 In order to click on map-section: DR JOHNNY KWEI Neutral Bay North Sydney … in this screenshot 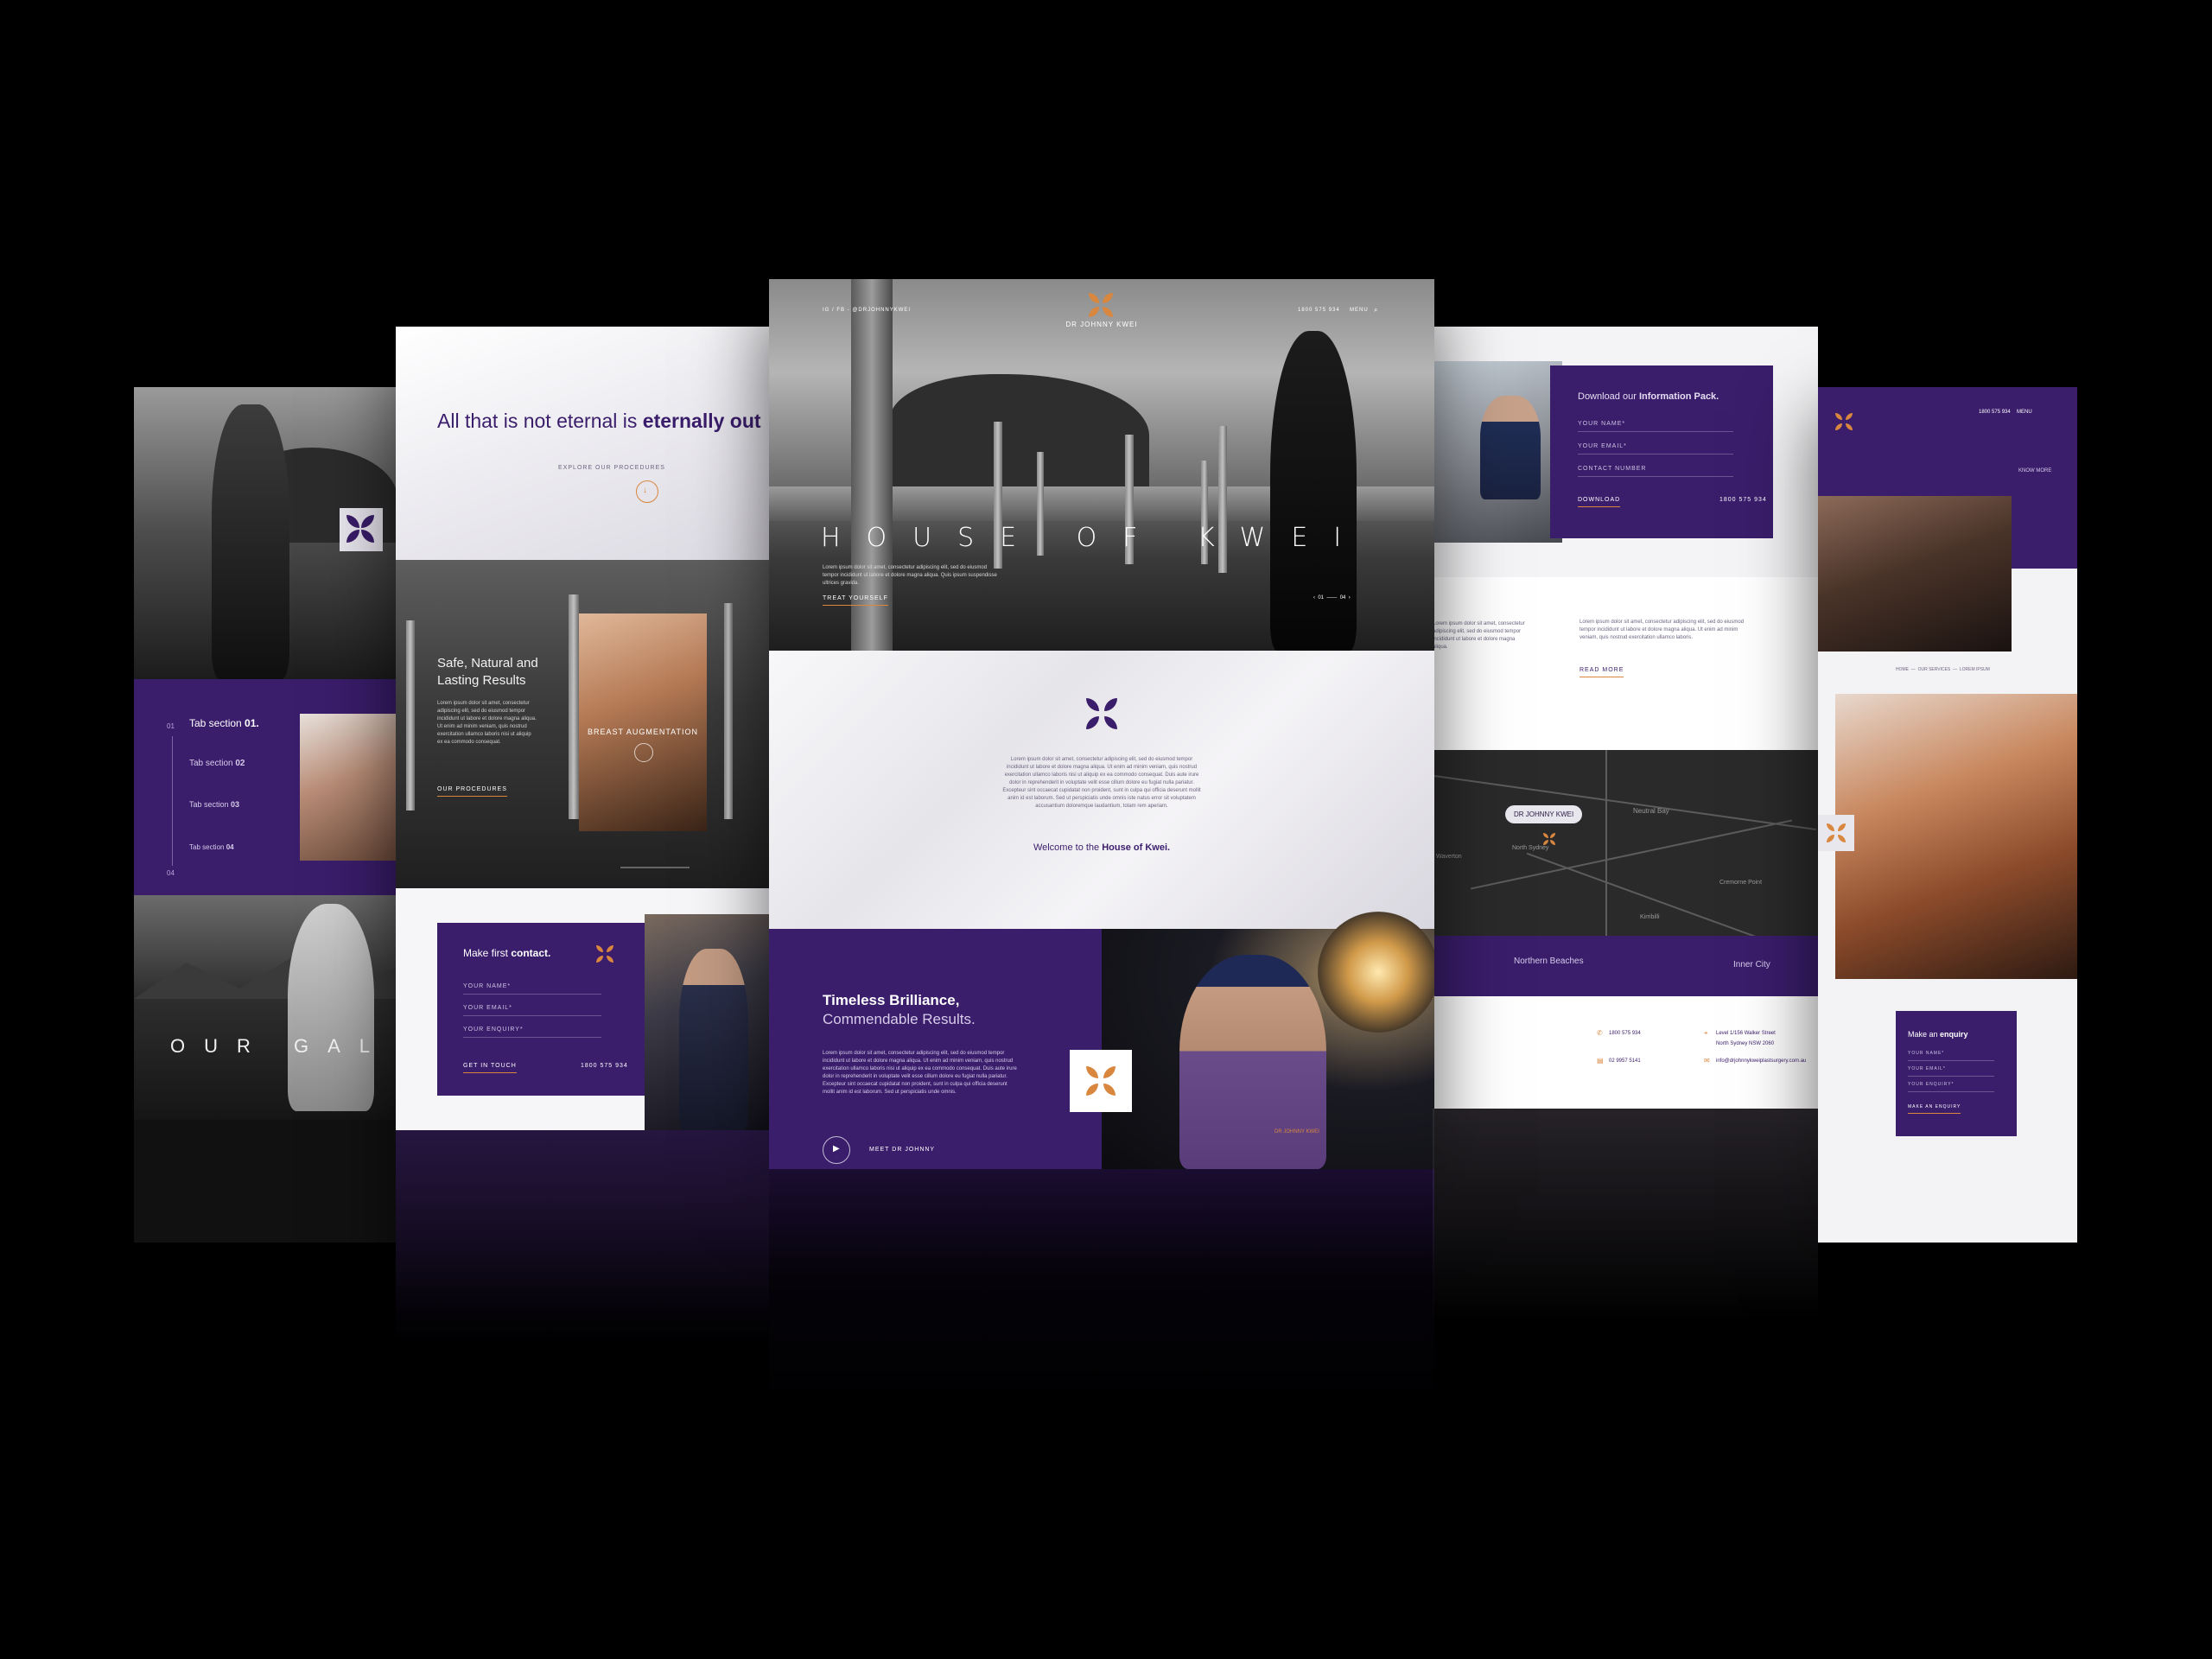, I will do `click(1625, 847)`.